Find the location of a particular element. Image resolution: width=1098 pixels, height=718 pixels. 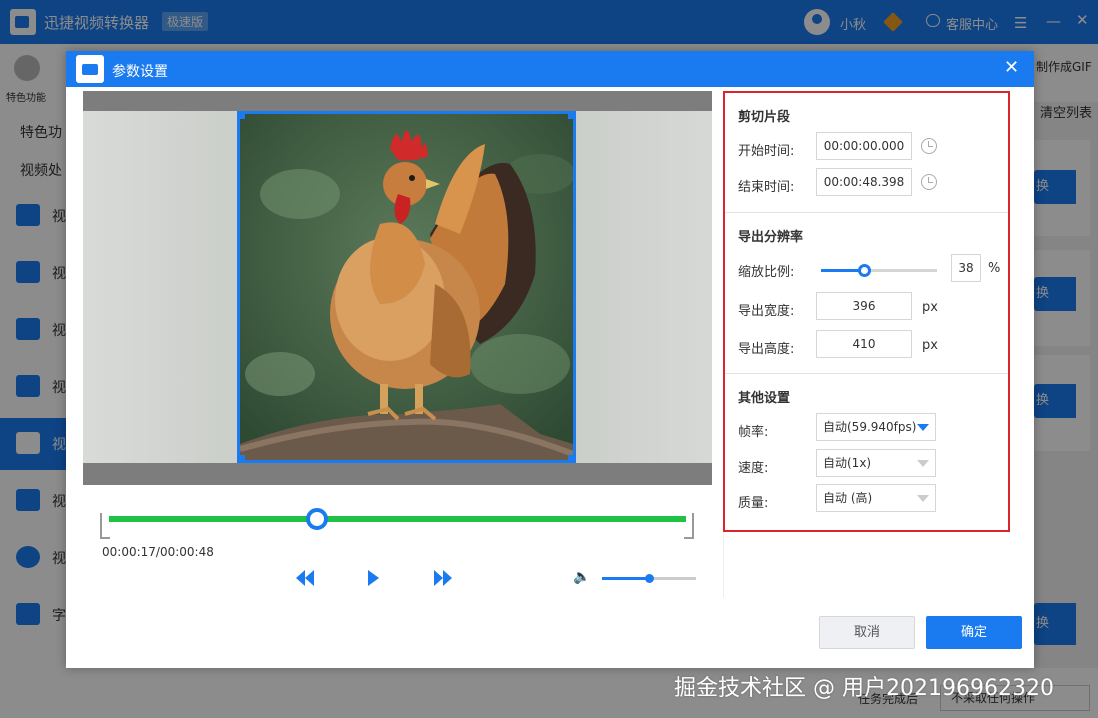

scale-input: 38 is located at coordinates (966, 268).